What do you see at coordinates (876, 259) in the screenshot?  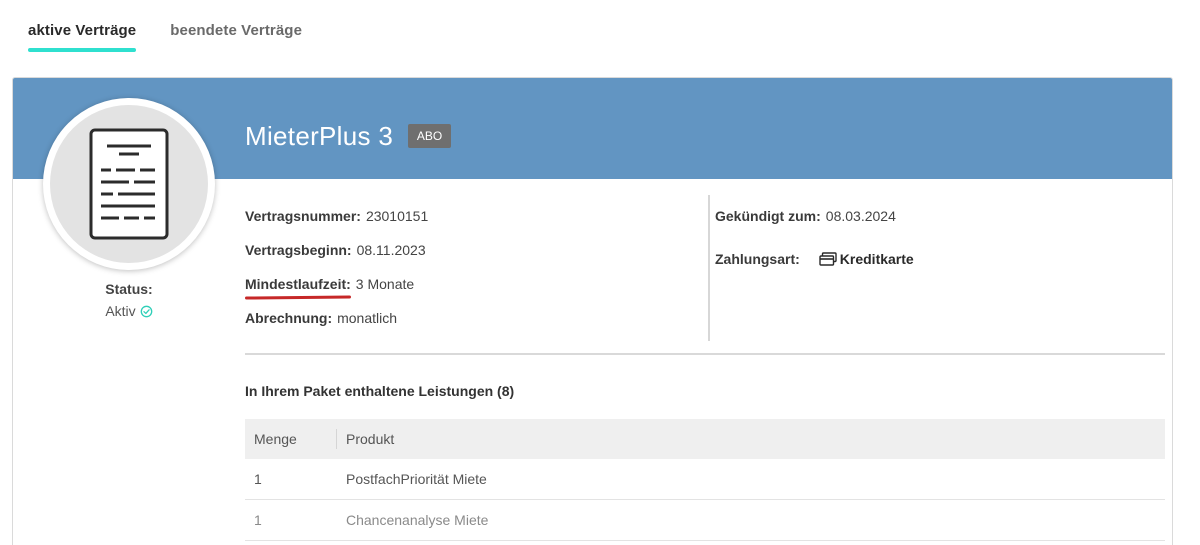 I see `payment-value: Kreditkarte` at bounding box center [876, 259].